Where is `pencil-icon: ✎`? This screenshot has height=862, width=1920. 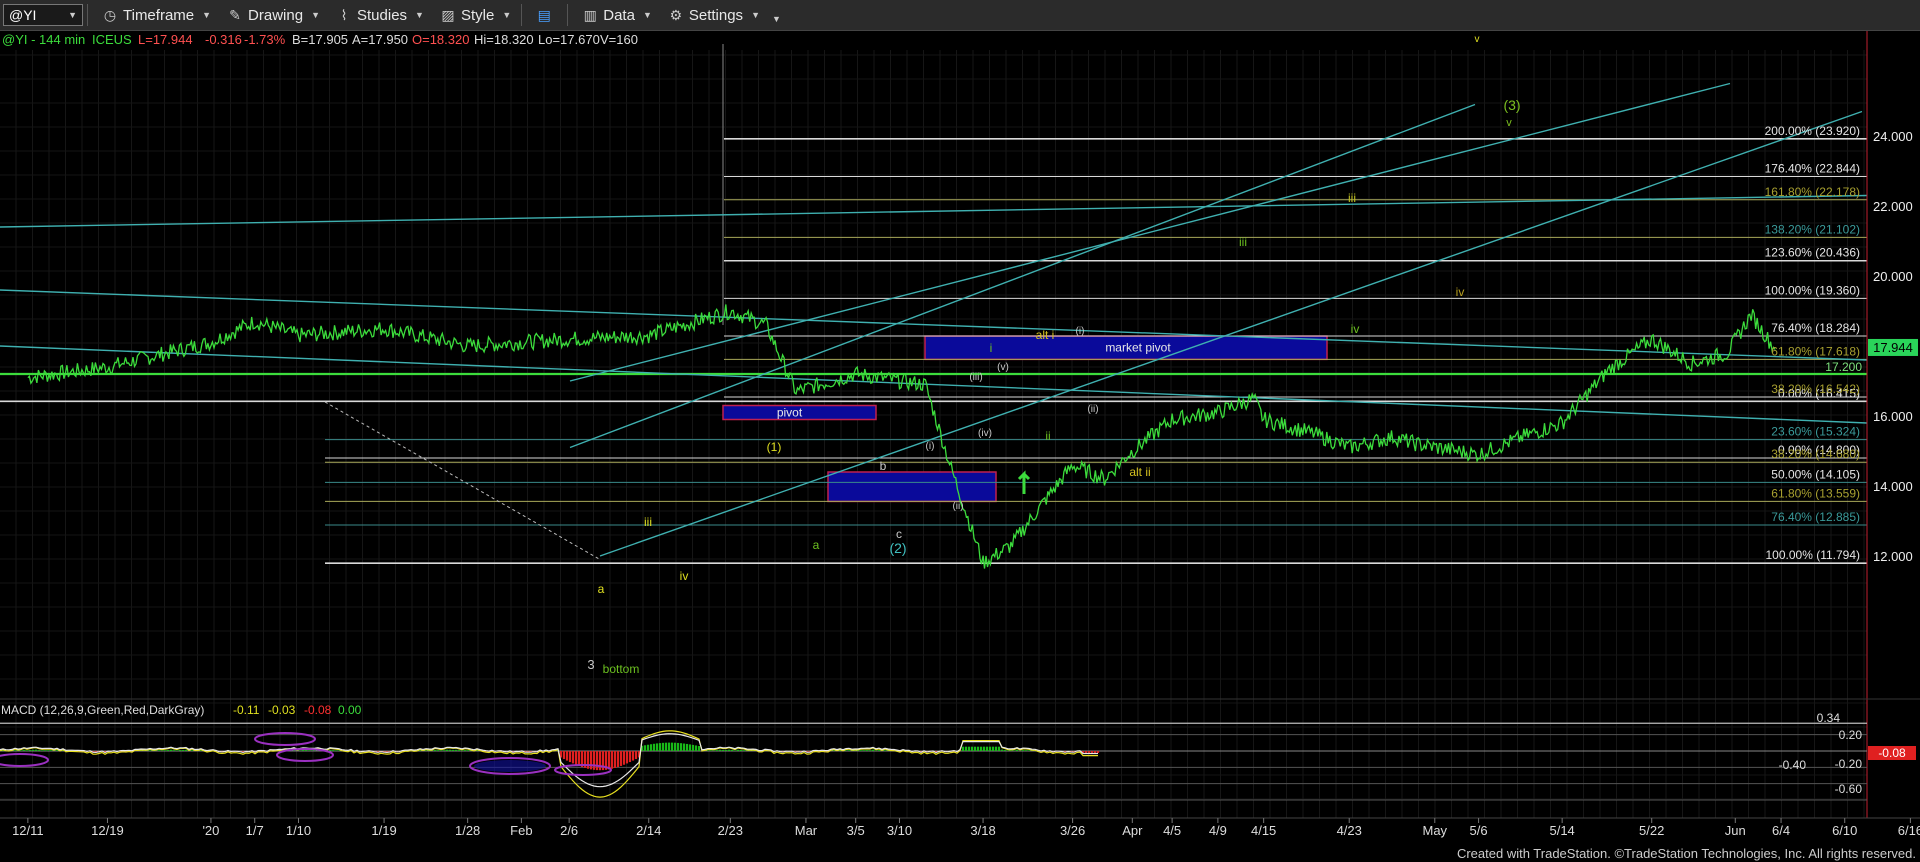
pencil-icon: ✎ is located at coordinates (235, 15).